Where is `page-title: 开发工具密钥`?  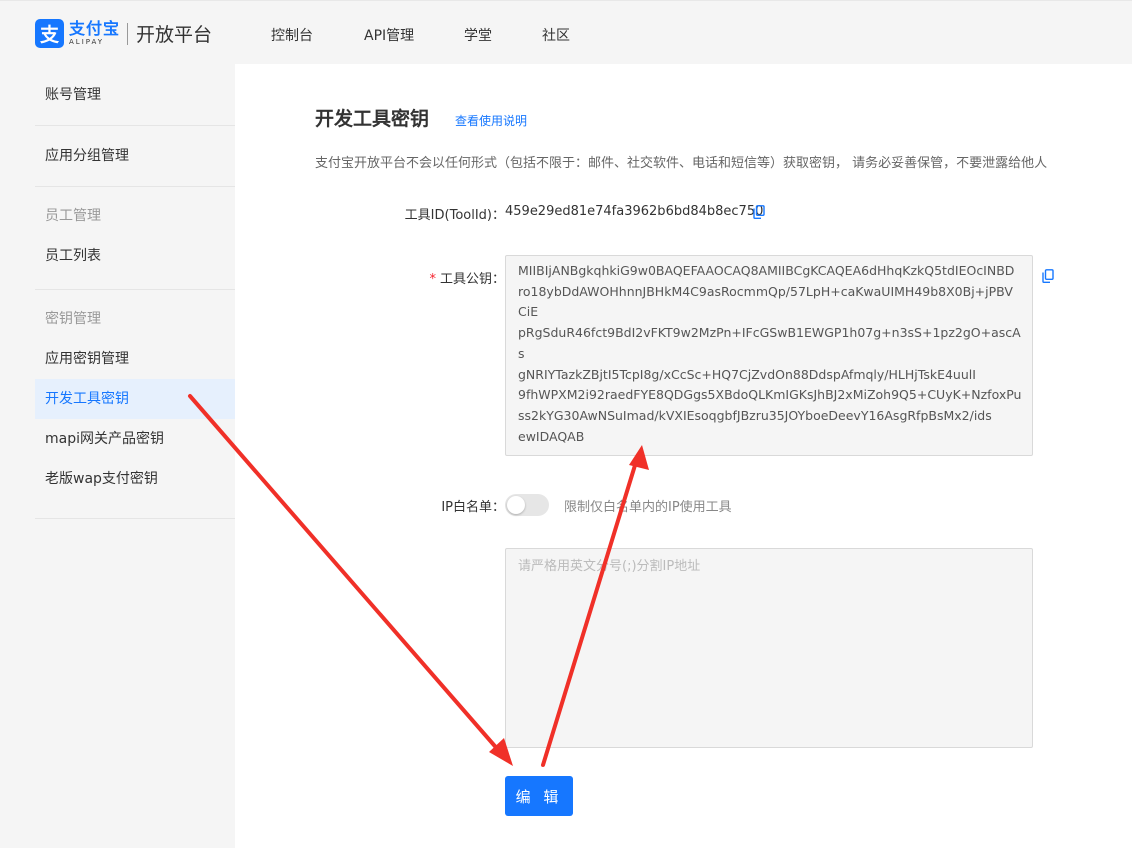
page-title: 开发工具密钥 is located at coordinates (372, 119).